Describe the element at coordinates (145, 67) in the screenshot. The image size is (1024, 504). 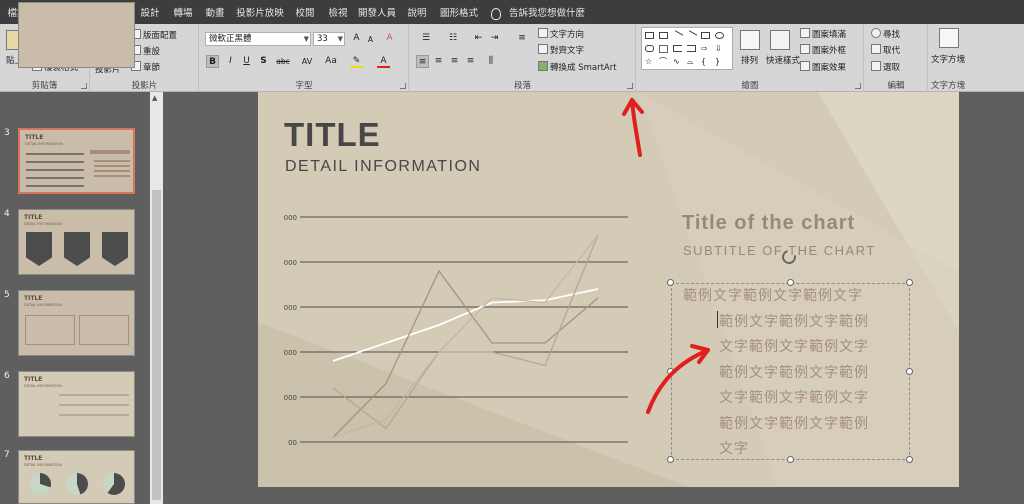
I see `section-button: 章節` at that location.